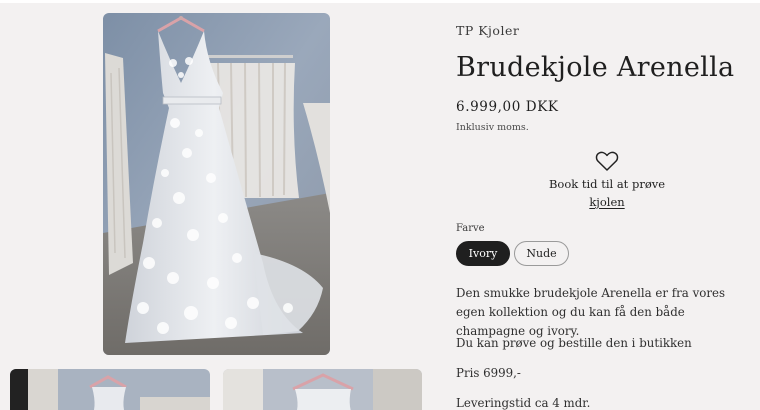  What do you see at coordinates (470, 228) in the screenshot?
I see `color-label: Farve` at bounding box center [470, 228].